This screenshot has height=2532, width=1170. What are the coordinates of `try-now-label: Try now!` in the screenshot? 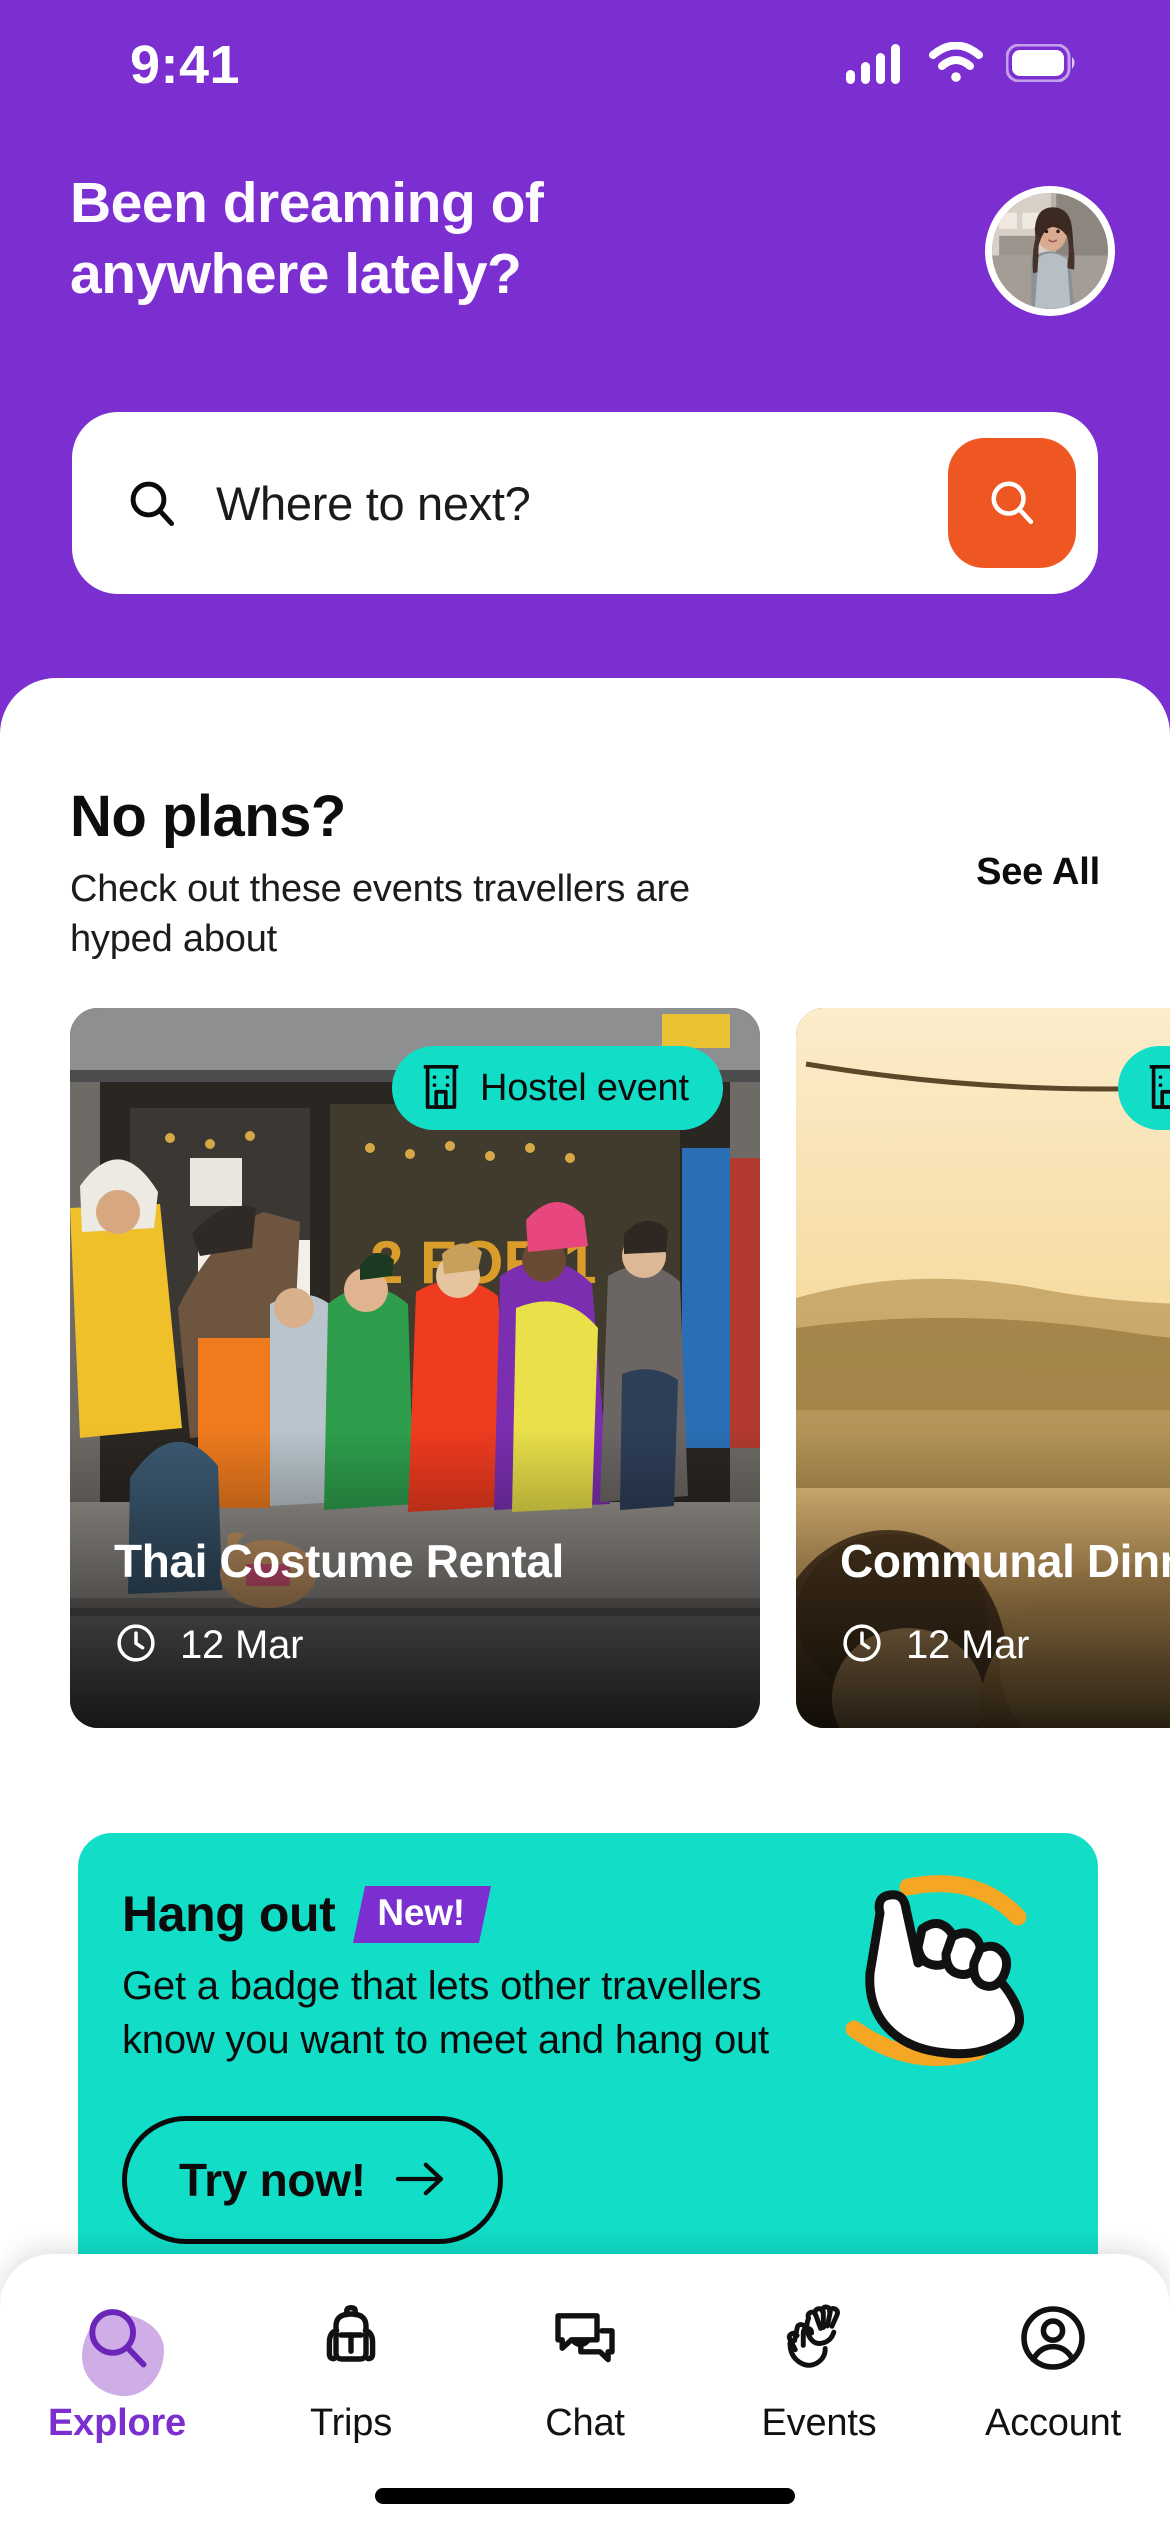 It's located at (272, 2180).